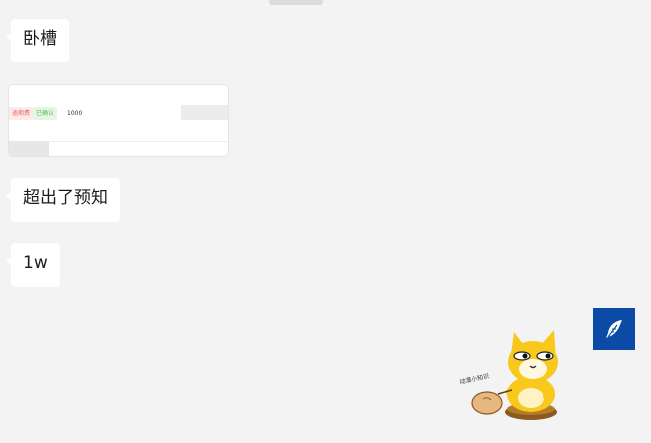  Describe the element at coordinates (65, 198) in the screenshot. I see `message-text: 超出了预知` at that location.